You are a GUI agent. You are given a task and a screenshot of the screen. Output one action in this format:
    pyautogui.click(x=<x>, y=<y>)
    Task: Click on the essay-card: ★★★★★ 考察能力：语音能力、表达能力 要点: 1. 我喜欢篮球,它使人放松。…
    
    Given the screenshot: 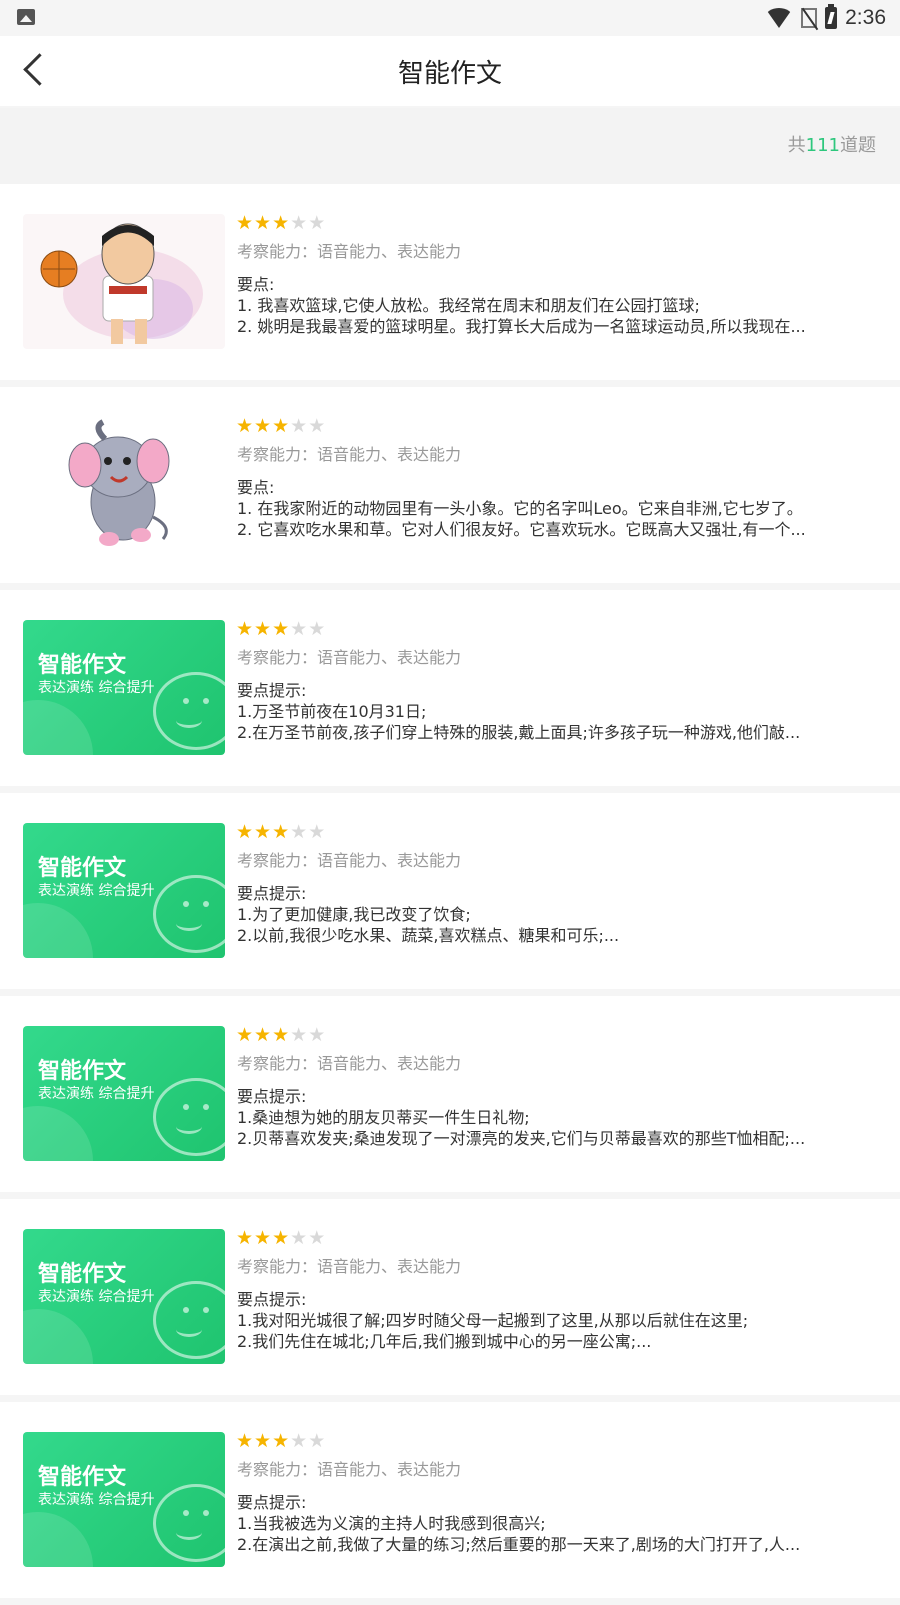 What is the action you would take?
    pyautogui.click(x=450, y=282)
    